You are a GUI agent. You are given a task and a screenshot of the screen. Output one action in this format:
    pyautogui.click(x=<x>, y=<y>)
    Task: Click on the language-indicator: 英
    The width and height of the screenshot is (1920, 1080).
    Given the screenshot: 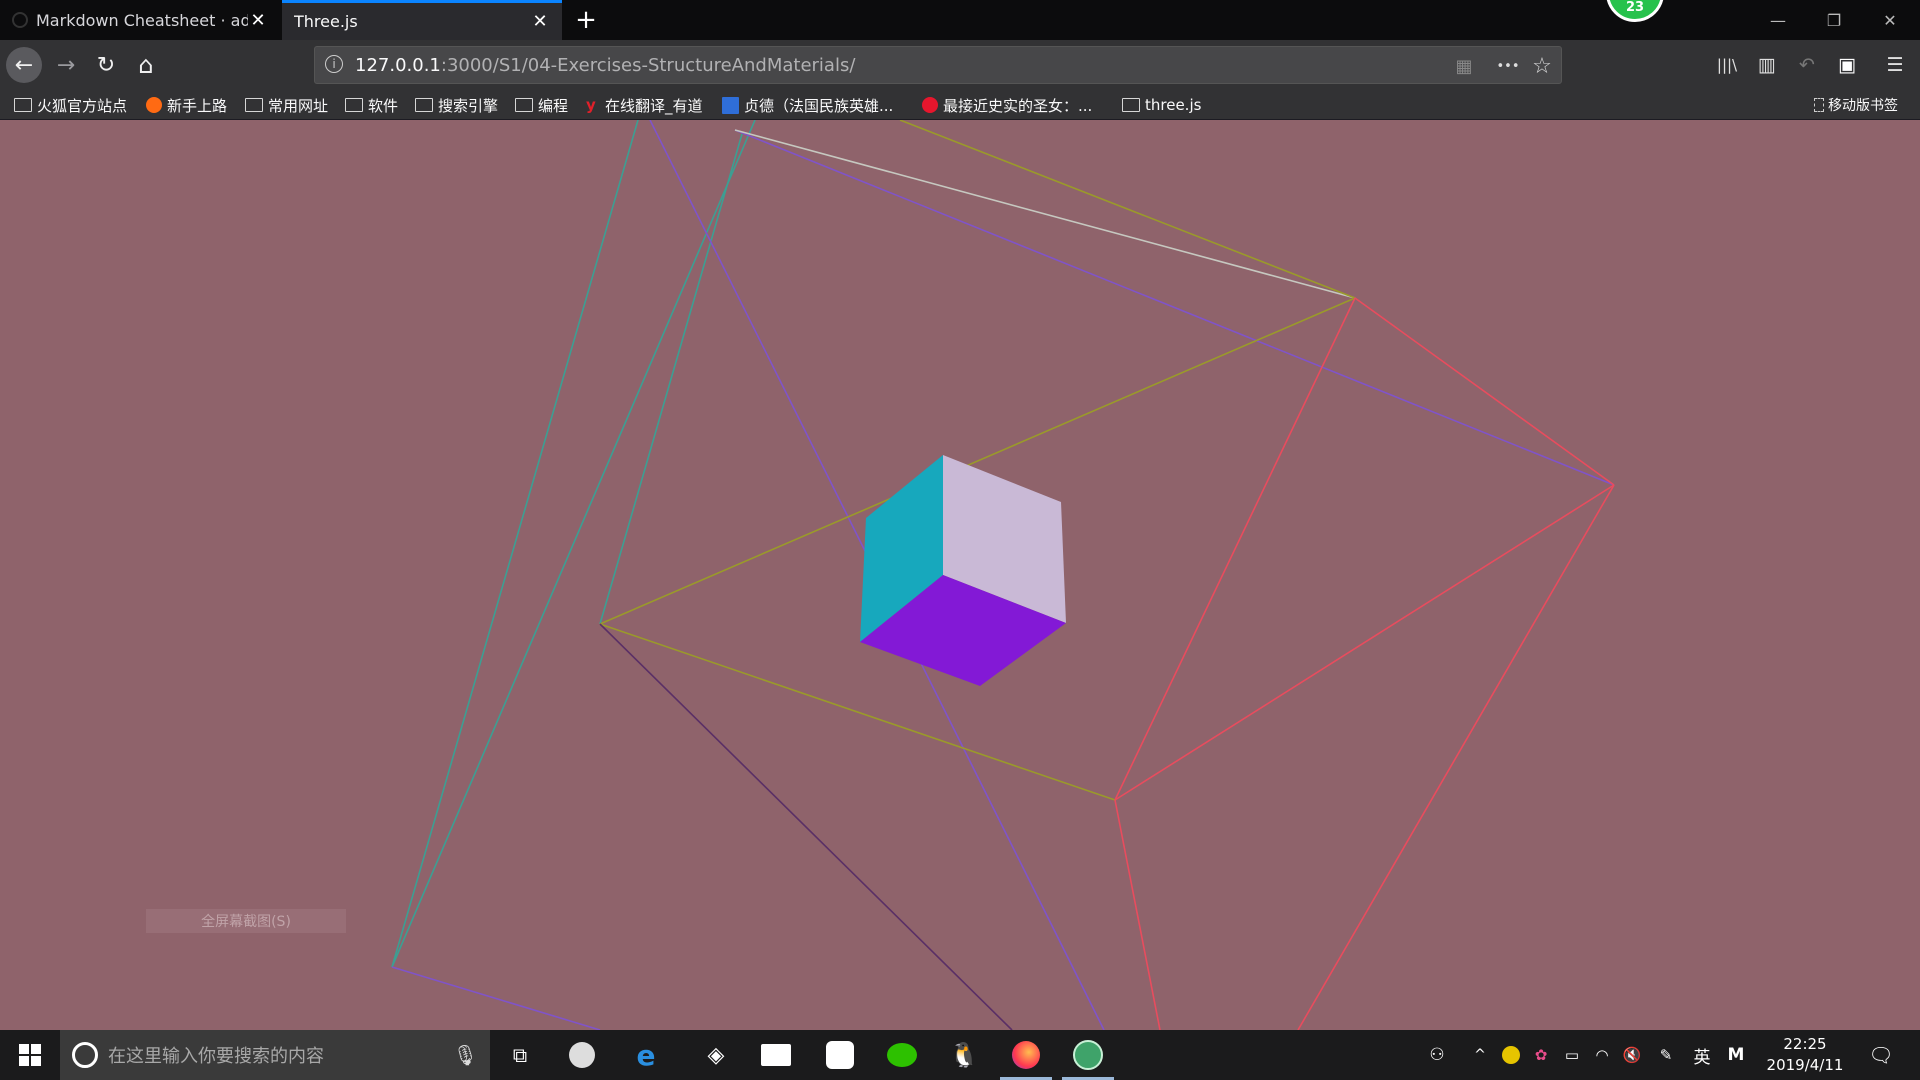 What is the action you would take?
    pyautogui.click(x=1702, y=1055)
    